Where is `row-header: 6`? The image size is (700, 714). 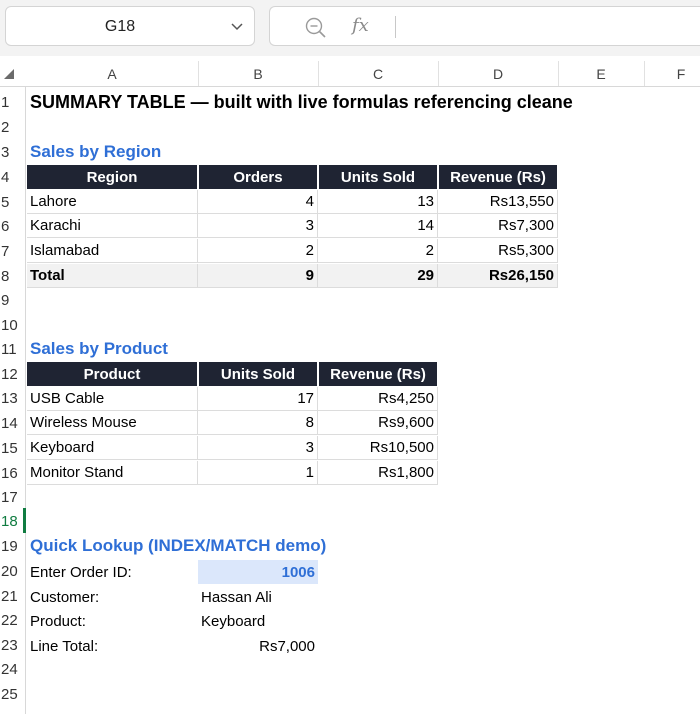 row-header: 6 is located at coordinates (13, 226).